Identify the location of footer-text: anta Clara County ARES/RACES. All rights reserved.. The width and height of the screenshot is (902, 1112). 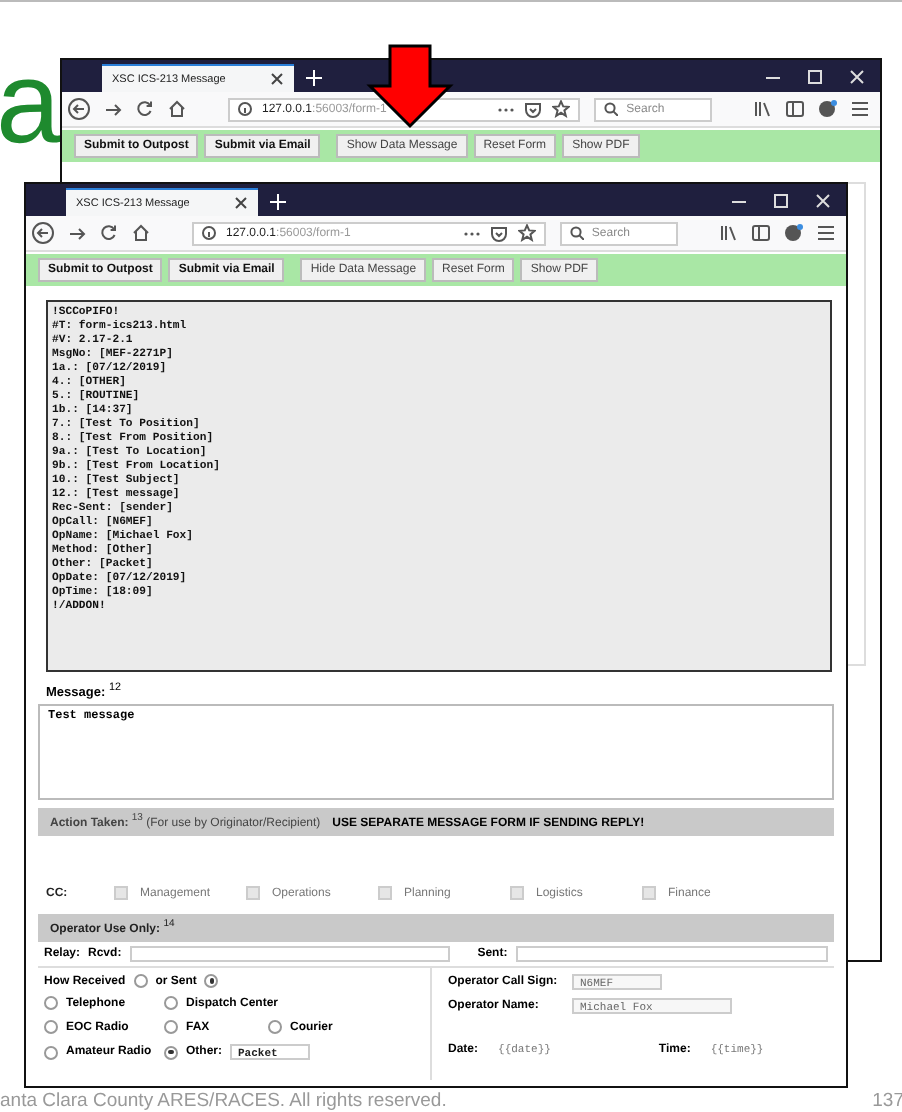
(223, 1101).